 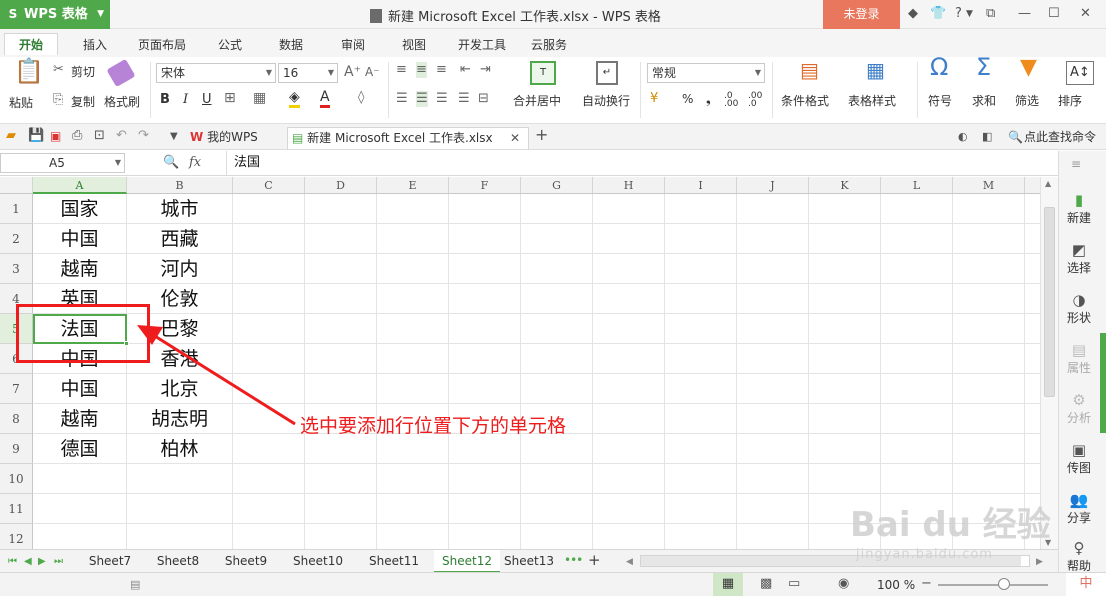 What do you see at coordinates (16, 509) in the screenshot?
I see `row-header: 11` at bounding box center [16, 509].